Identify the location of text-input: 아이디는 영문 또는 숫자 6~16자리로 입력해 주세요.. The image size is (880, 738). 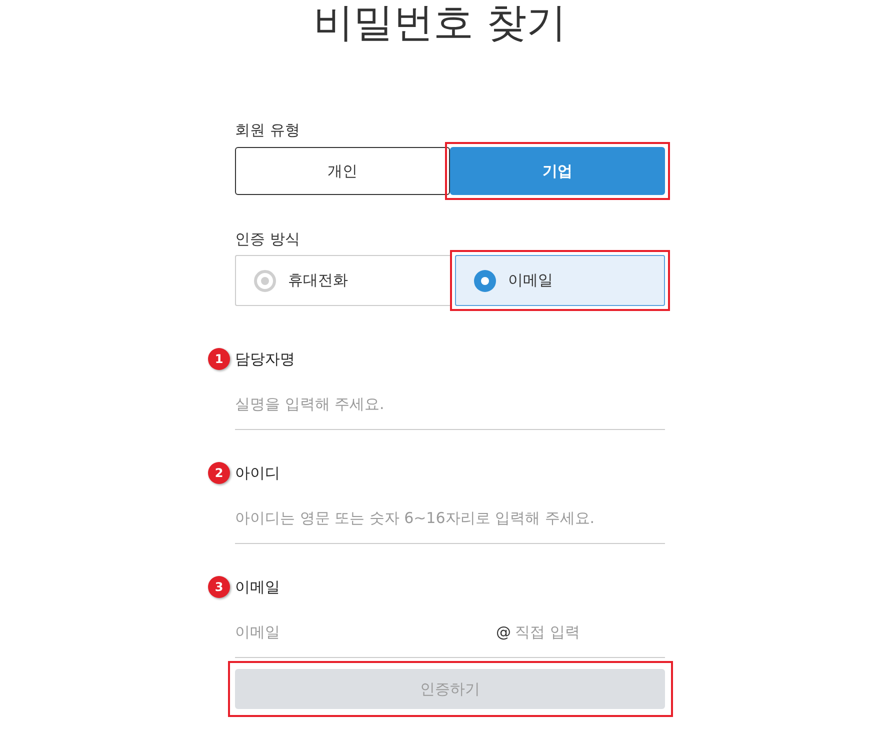
(450, 518).